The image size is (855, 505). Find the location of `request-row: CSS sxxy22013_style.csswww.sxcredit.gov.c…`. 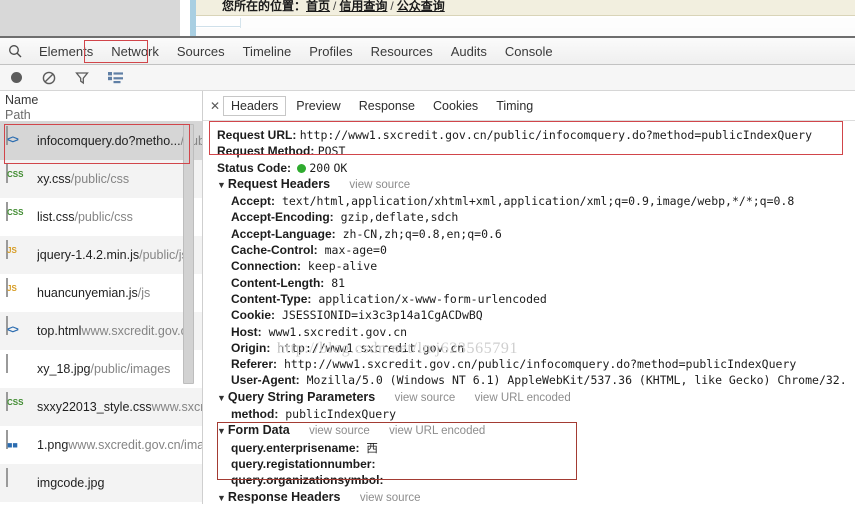

request-row: CSS sxxy22013_style.csswww.sxcredit.gov.c… is located at coordinates (101, 407).